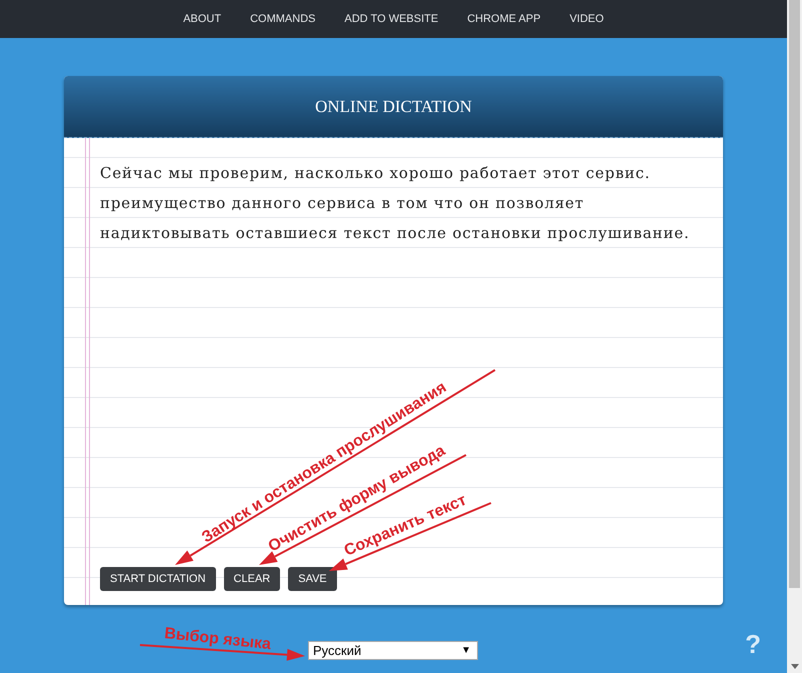  I want to click on nav-link: CHROME APP, so click(504, 19).